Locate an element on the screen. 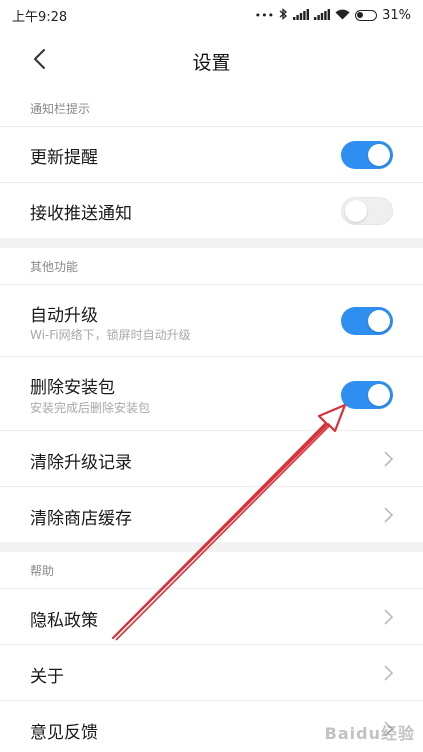  section-header-notify: 通知栏提示 is located at coordinates (211, 108).